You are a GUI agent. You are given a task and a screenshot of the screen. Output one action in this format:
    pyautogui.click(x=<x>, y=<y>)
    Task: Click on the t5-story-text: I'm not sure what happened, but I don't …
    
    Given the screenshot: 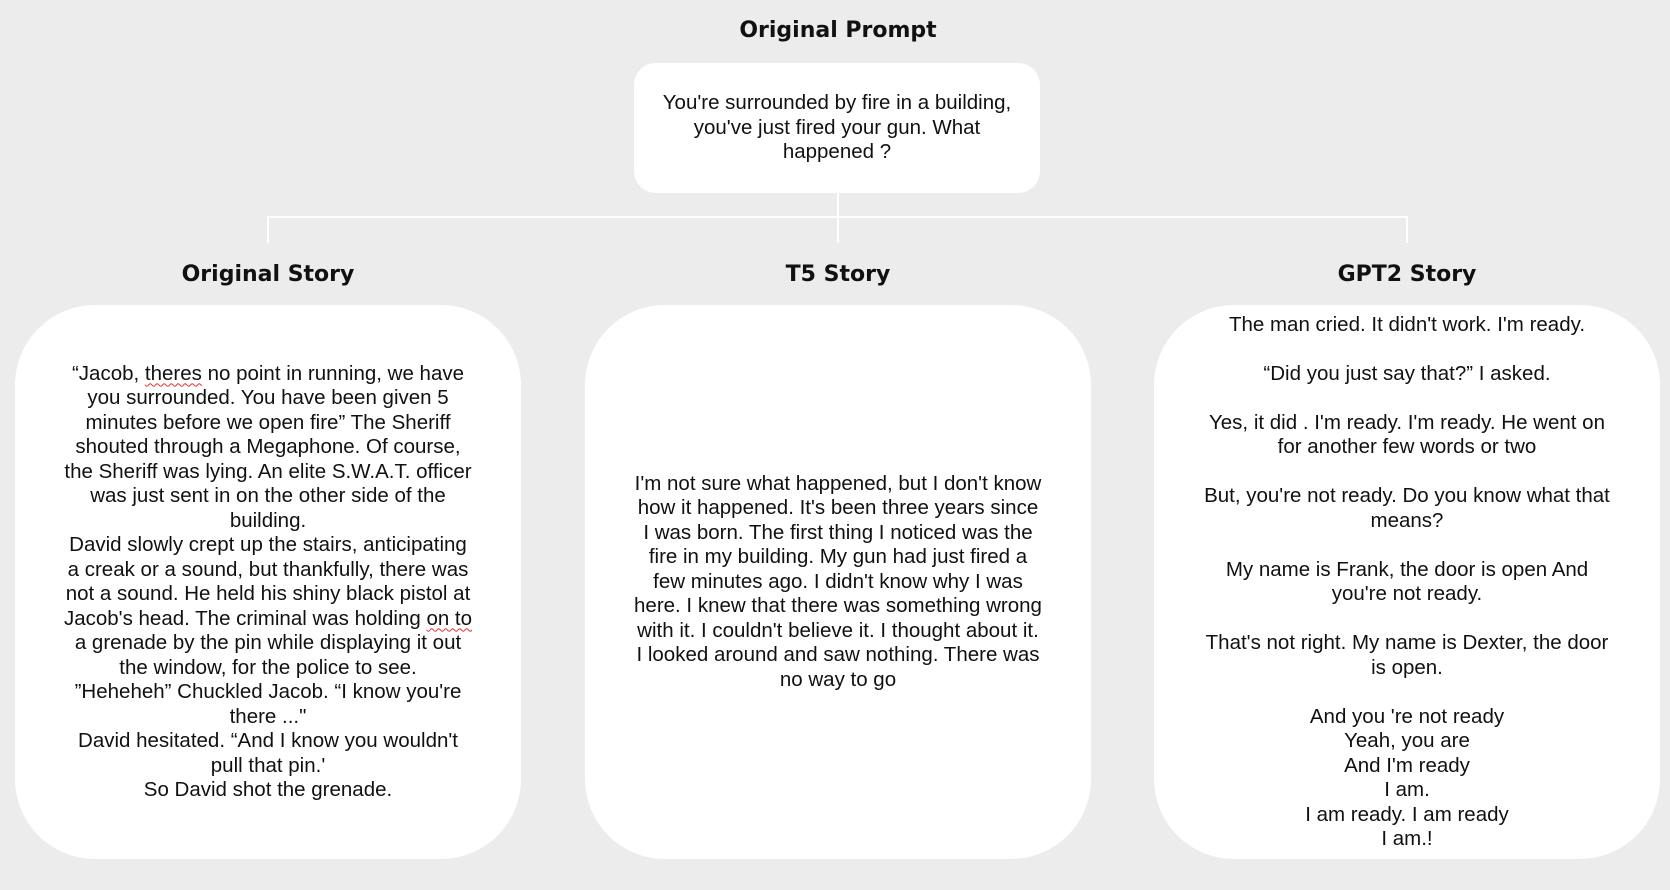 What is the action you would take?
    pyautogui.click(x=838, y=581)
    